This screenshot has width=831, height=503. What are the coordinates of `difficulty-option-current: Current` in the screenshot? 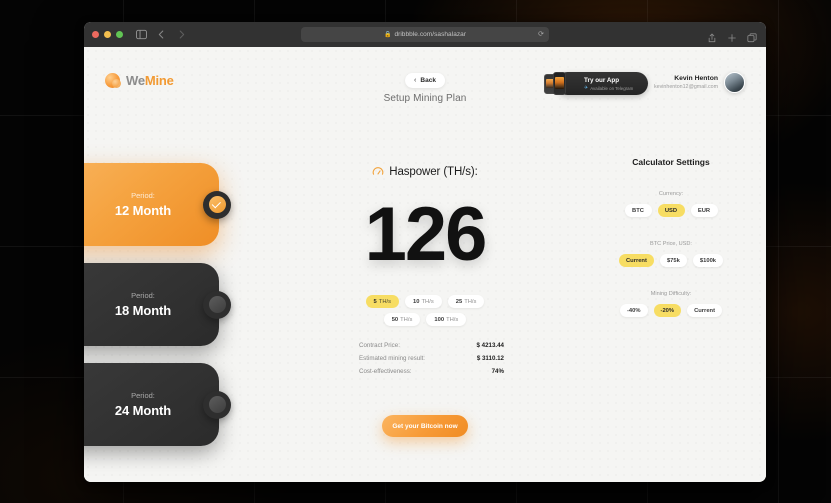 It's located at (705, 310).